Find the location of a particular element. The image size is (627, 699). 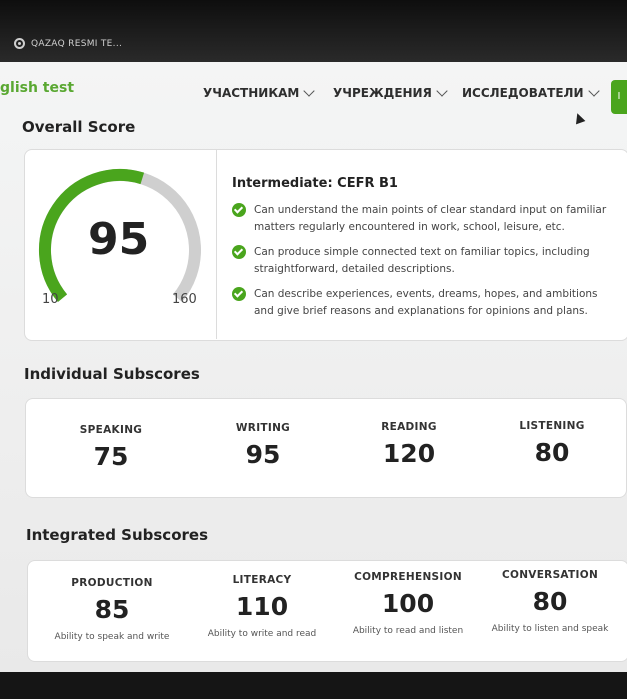

subscore-literacy: LITERACY 110 Ability to write and read is located at coordinates (262, 606).